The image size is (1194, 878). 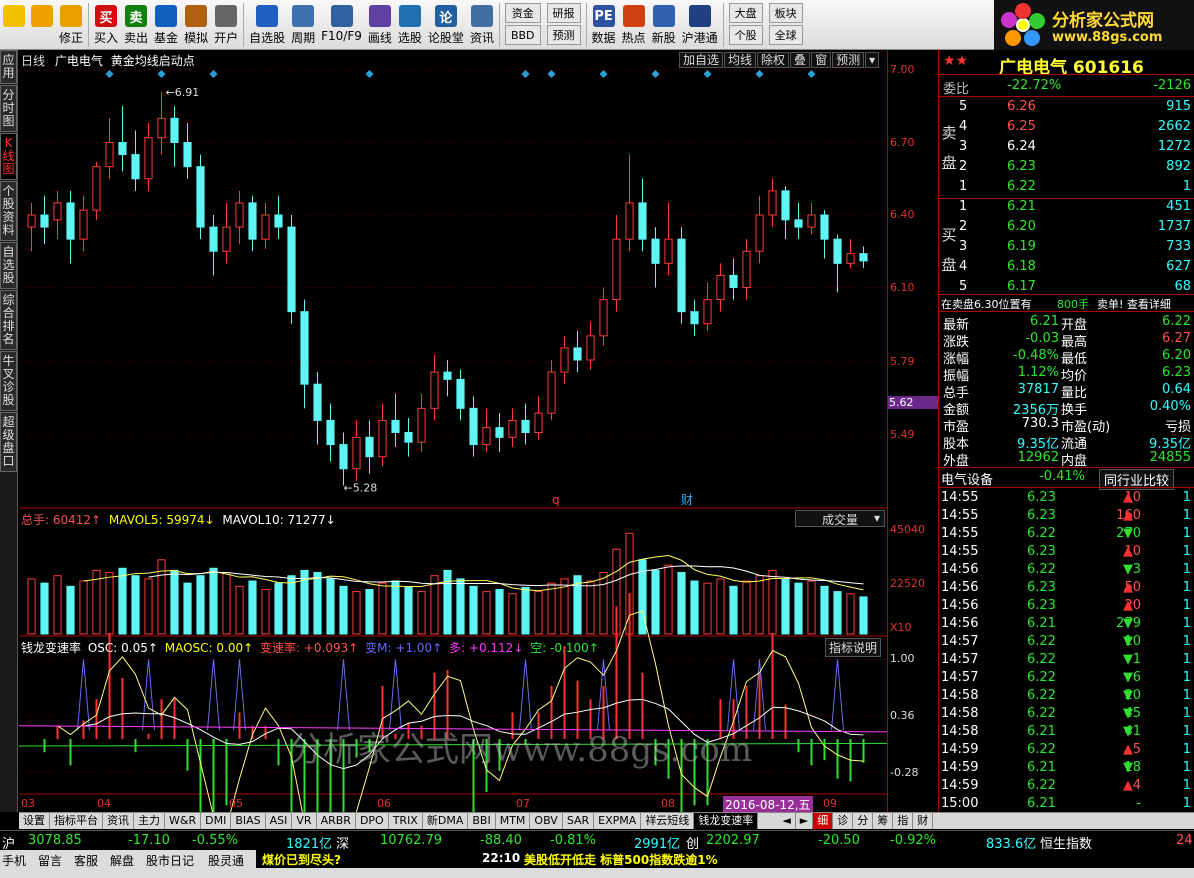 I want to click on 选股-button: 选股, so click(x=410, y=24).